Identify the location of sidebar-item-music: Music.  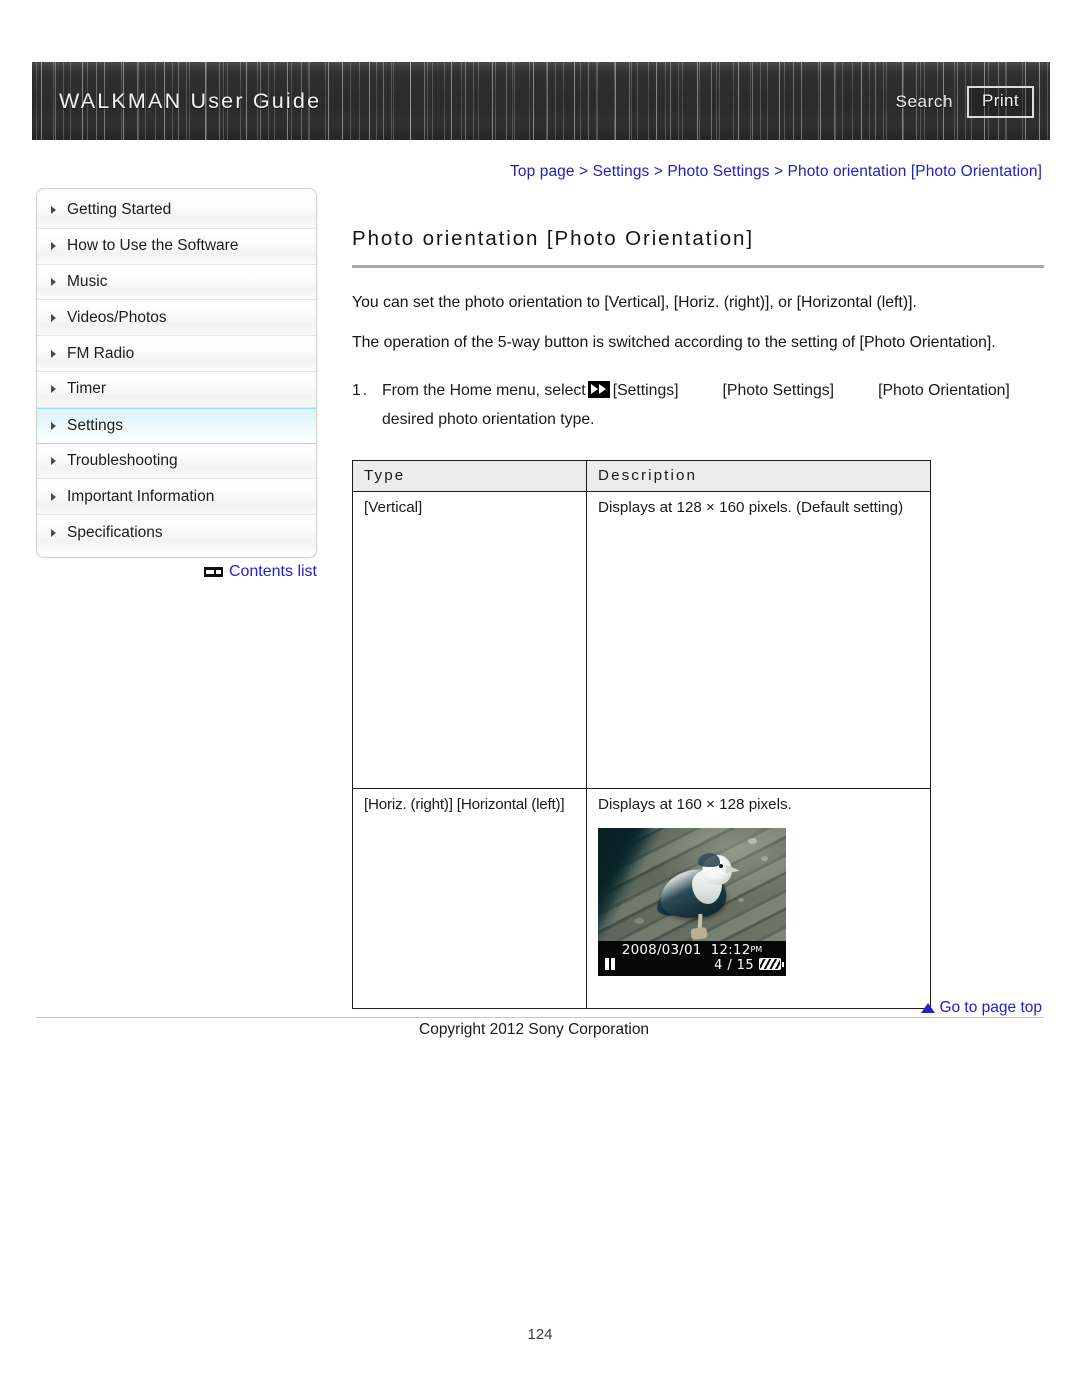
(176, 282).